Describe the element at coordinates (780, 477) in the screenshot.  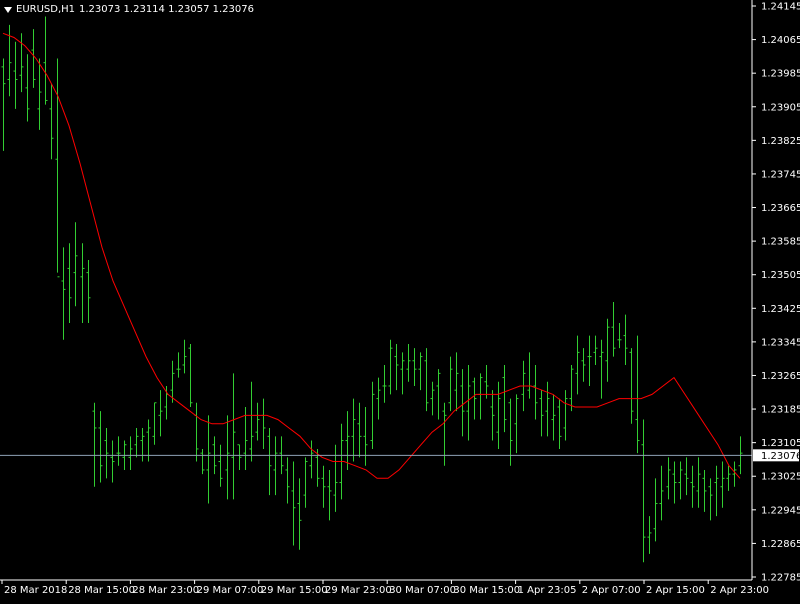
I see `y-tick-label: 1.23025` at that location.